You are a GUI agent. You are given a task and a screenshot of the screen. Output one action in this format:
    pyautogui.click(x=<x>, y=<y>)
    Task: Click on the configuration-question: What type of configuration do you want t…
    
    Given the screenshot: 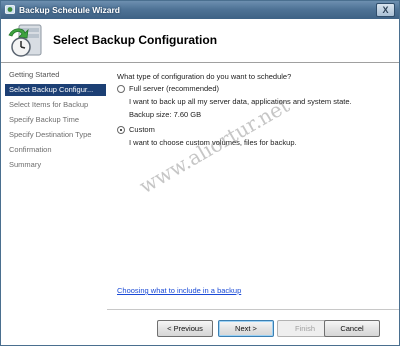 What is the action you would take?
    pyautogui.click(x=204, y=76)
    